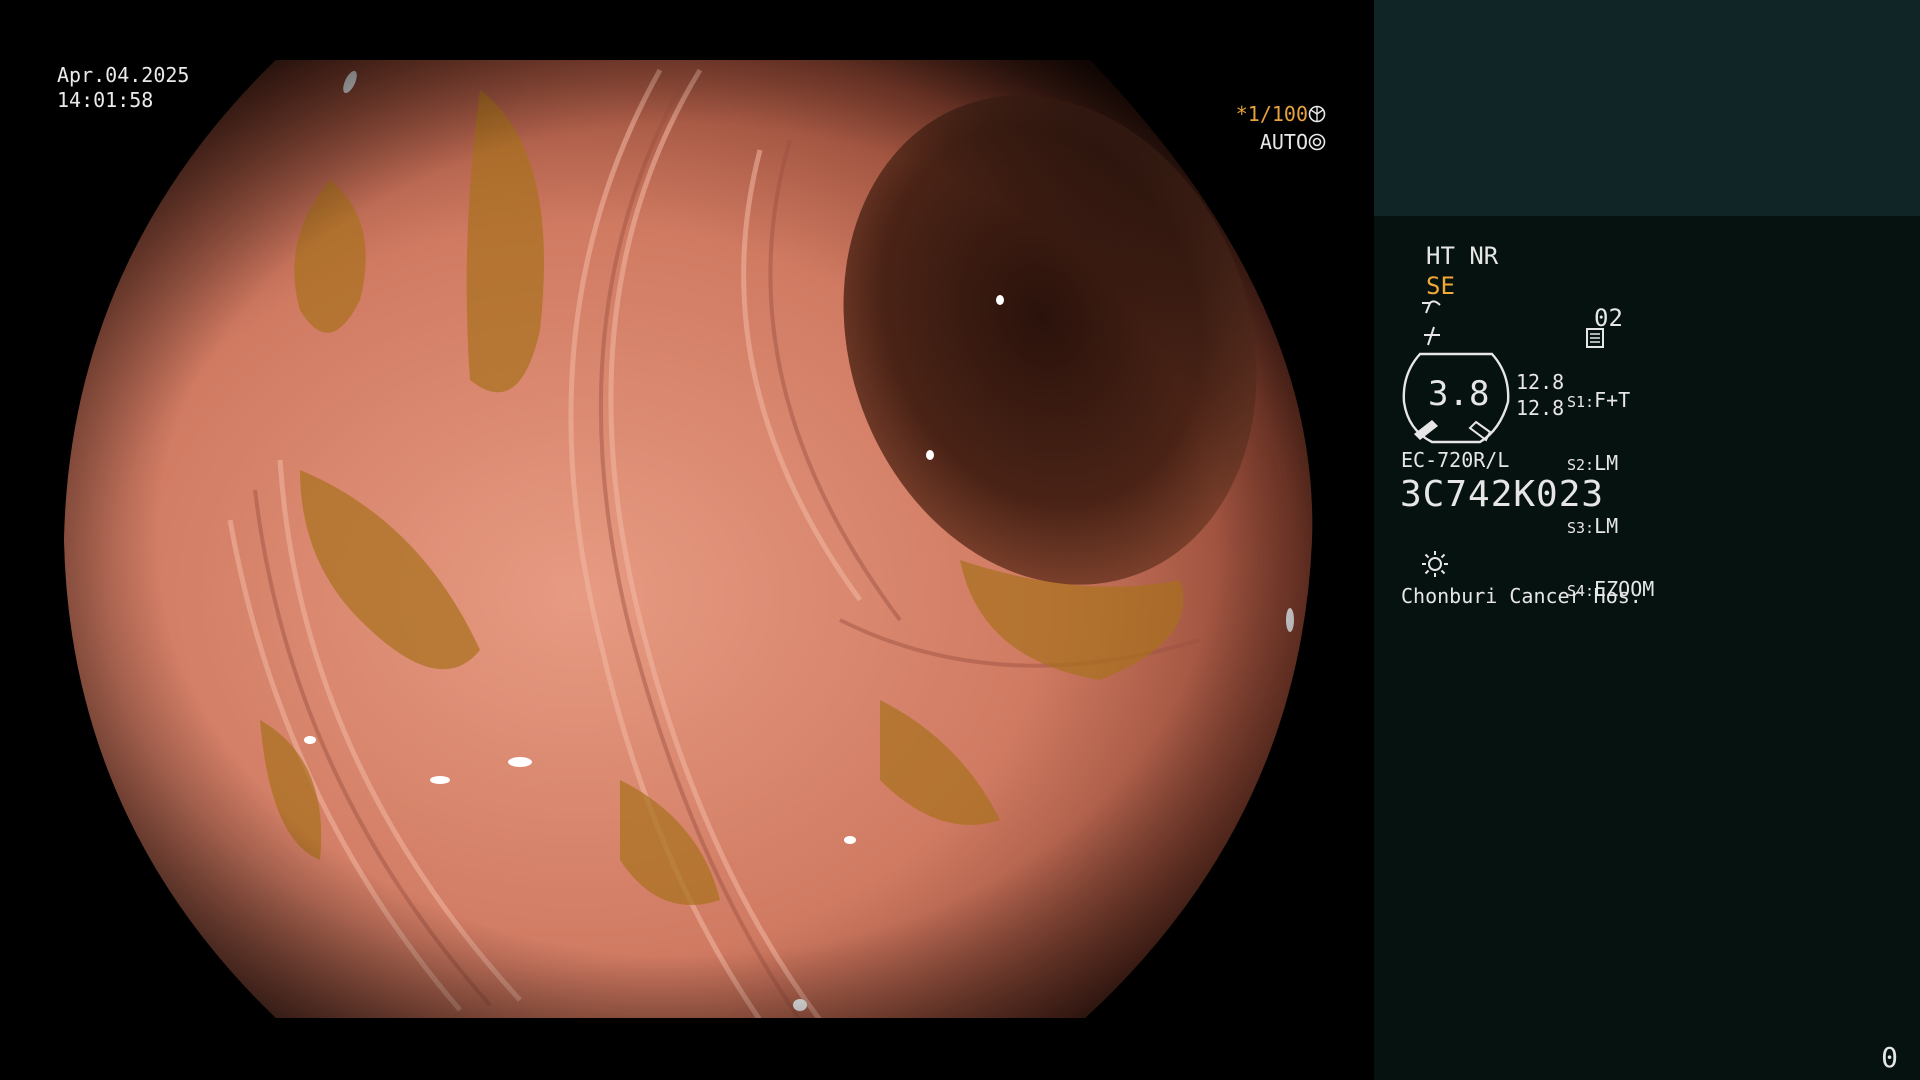 This screenshot has width=1920, height=1080. I want to click on memory-value: 02, so click(1608, 318).